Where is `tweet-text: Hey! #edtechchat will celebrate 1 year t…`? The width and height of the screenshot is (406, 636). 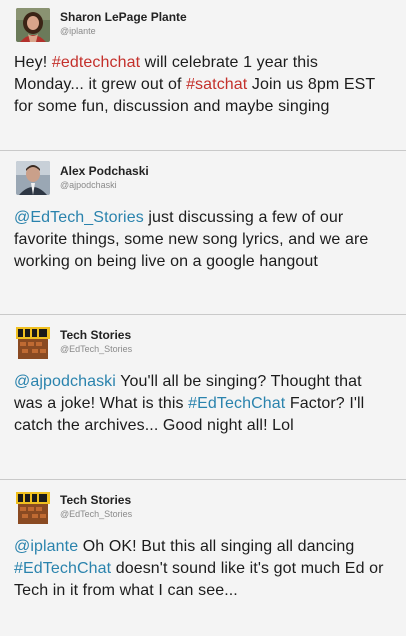 tweet-text: Hey! #edtechchat will celebrate 1 year t… is located at coordinates (203, 85).